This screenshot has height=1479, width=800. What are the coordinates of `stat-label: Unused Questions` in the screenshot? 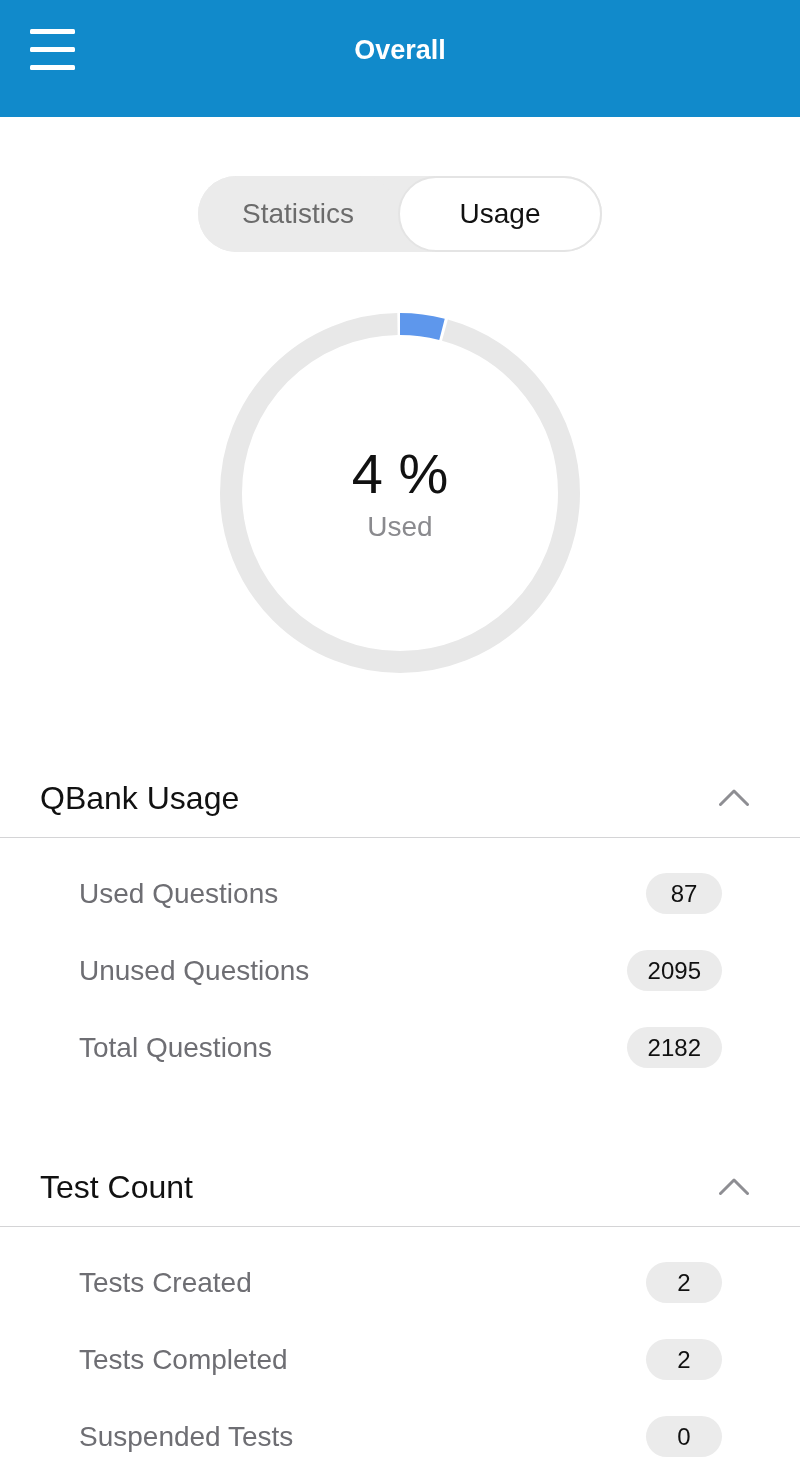 It's located at (194, 970).